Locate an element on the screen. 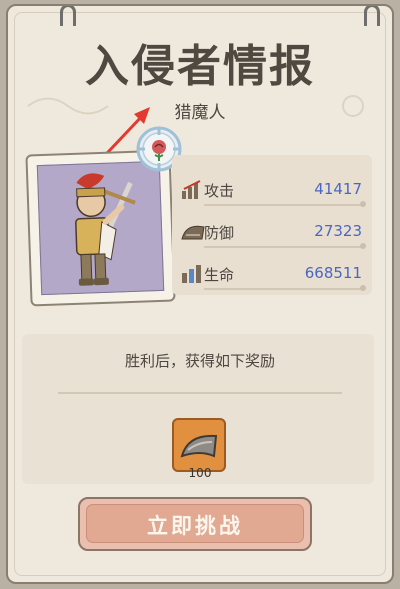  challenge-button-label: 立即挑战 is located at coordinates (195, 526).